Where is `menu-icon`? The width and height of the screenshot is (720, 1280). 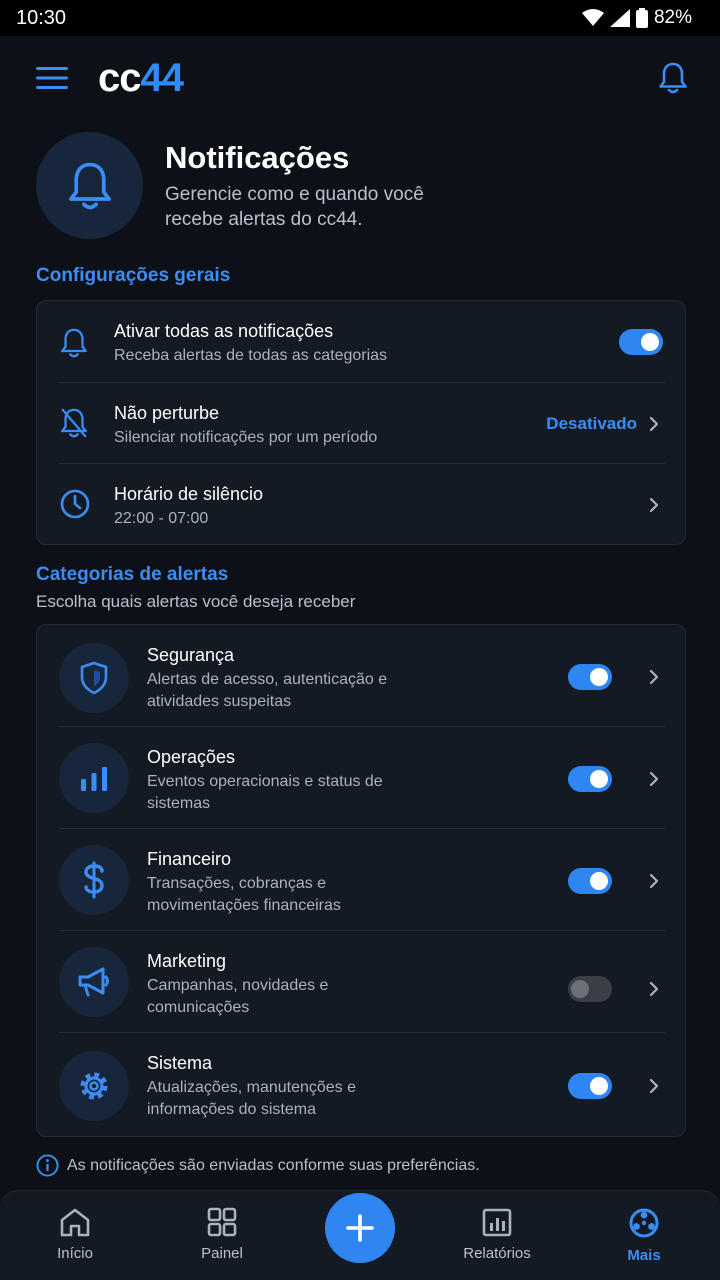
menu-icon is located at coordinates (52, 78).